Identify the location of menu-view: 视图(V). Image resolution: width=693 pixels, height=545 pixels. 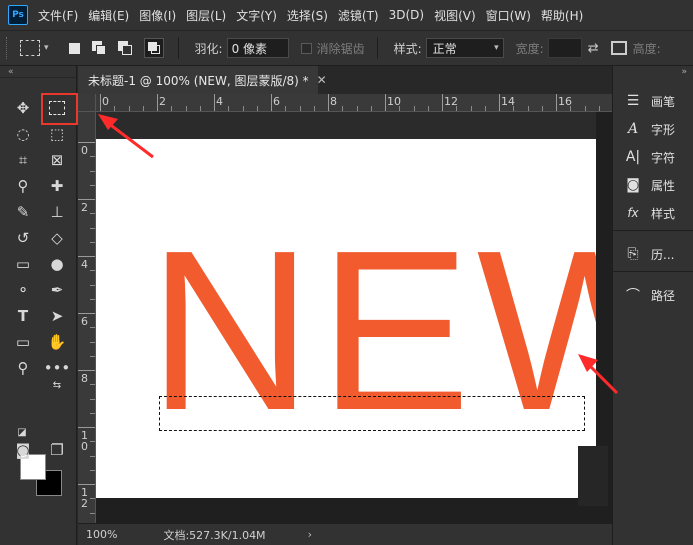
(455, 15).